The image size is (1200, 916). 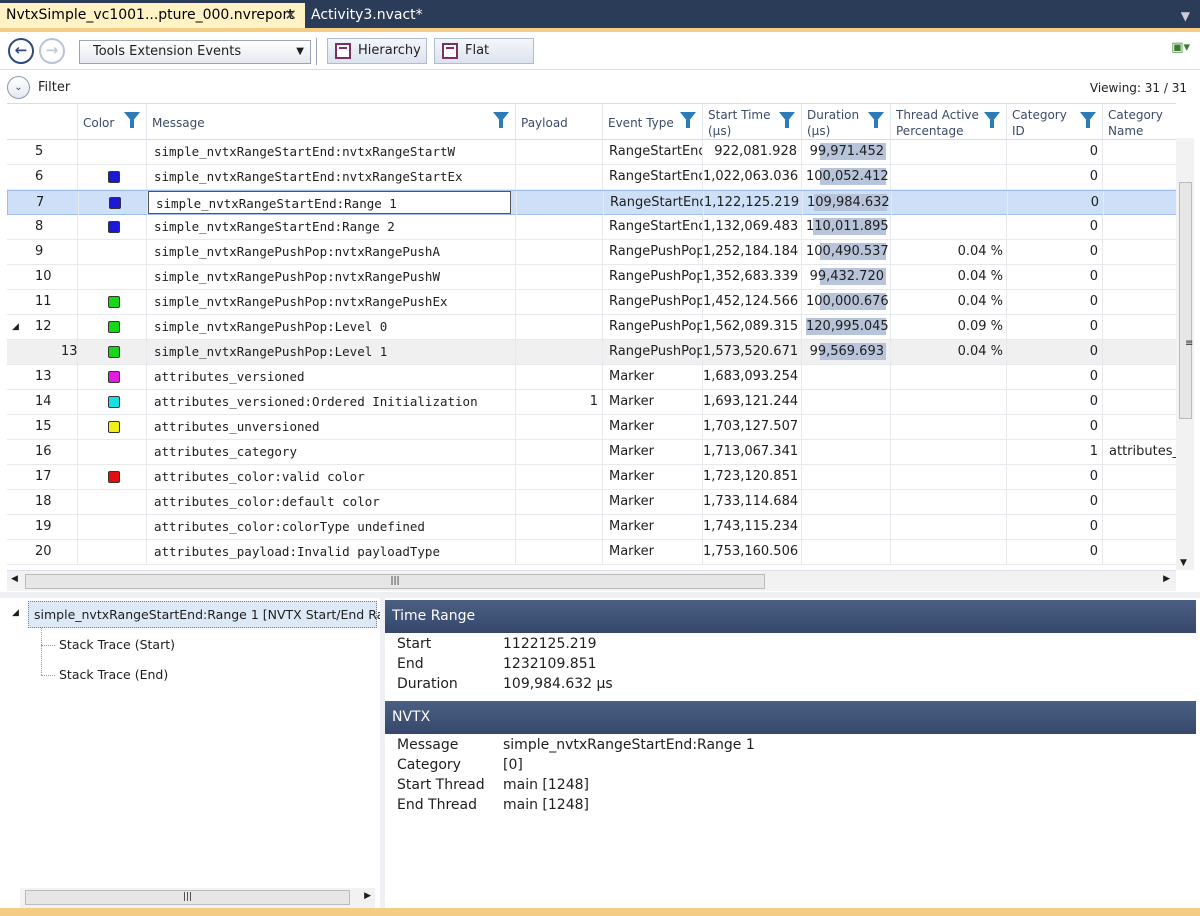 What do you see at coordinates (332, 203) in the screenshot?
I see `message-cell: simple_nvtxRangeStartEnd:Range 1` at bounding box center [332, 203].